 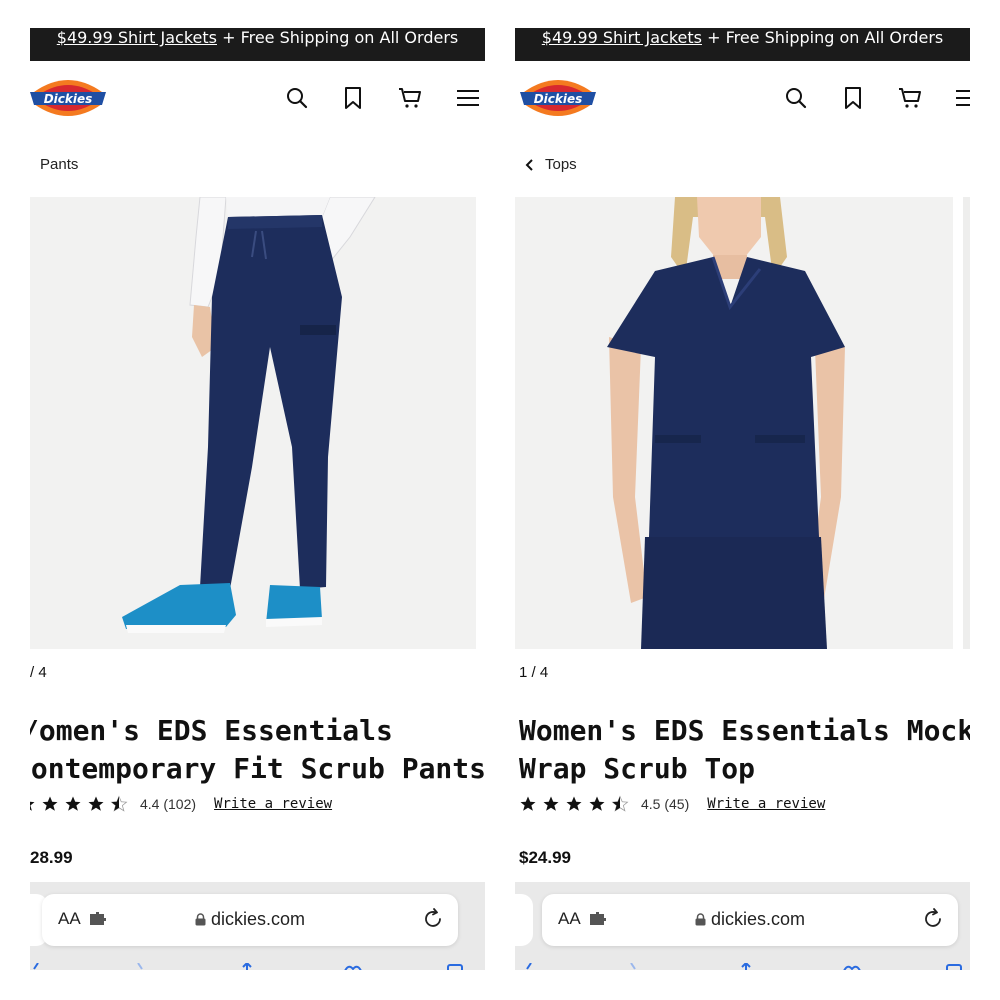 I want to click on product-price: 28.99, so click(x=51, y=857).